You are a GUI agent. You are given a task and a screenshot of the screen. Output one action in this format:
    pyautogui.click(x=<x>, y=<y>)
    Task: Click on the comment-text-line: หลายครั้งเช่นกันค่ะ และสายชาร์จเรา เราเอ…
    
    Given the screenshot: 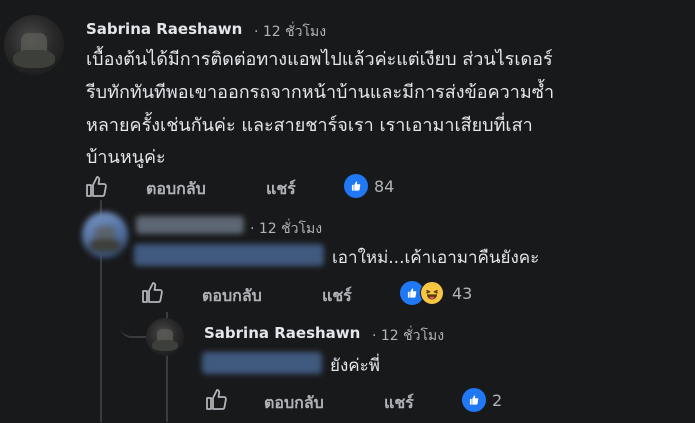 What is the action you would take?
    pyautogui.click(x=309, y=125)
    